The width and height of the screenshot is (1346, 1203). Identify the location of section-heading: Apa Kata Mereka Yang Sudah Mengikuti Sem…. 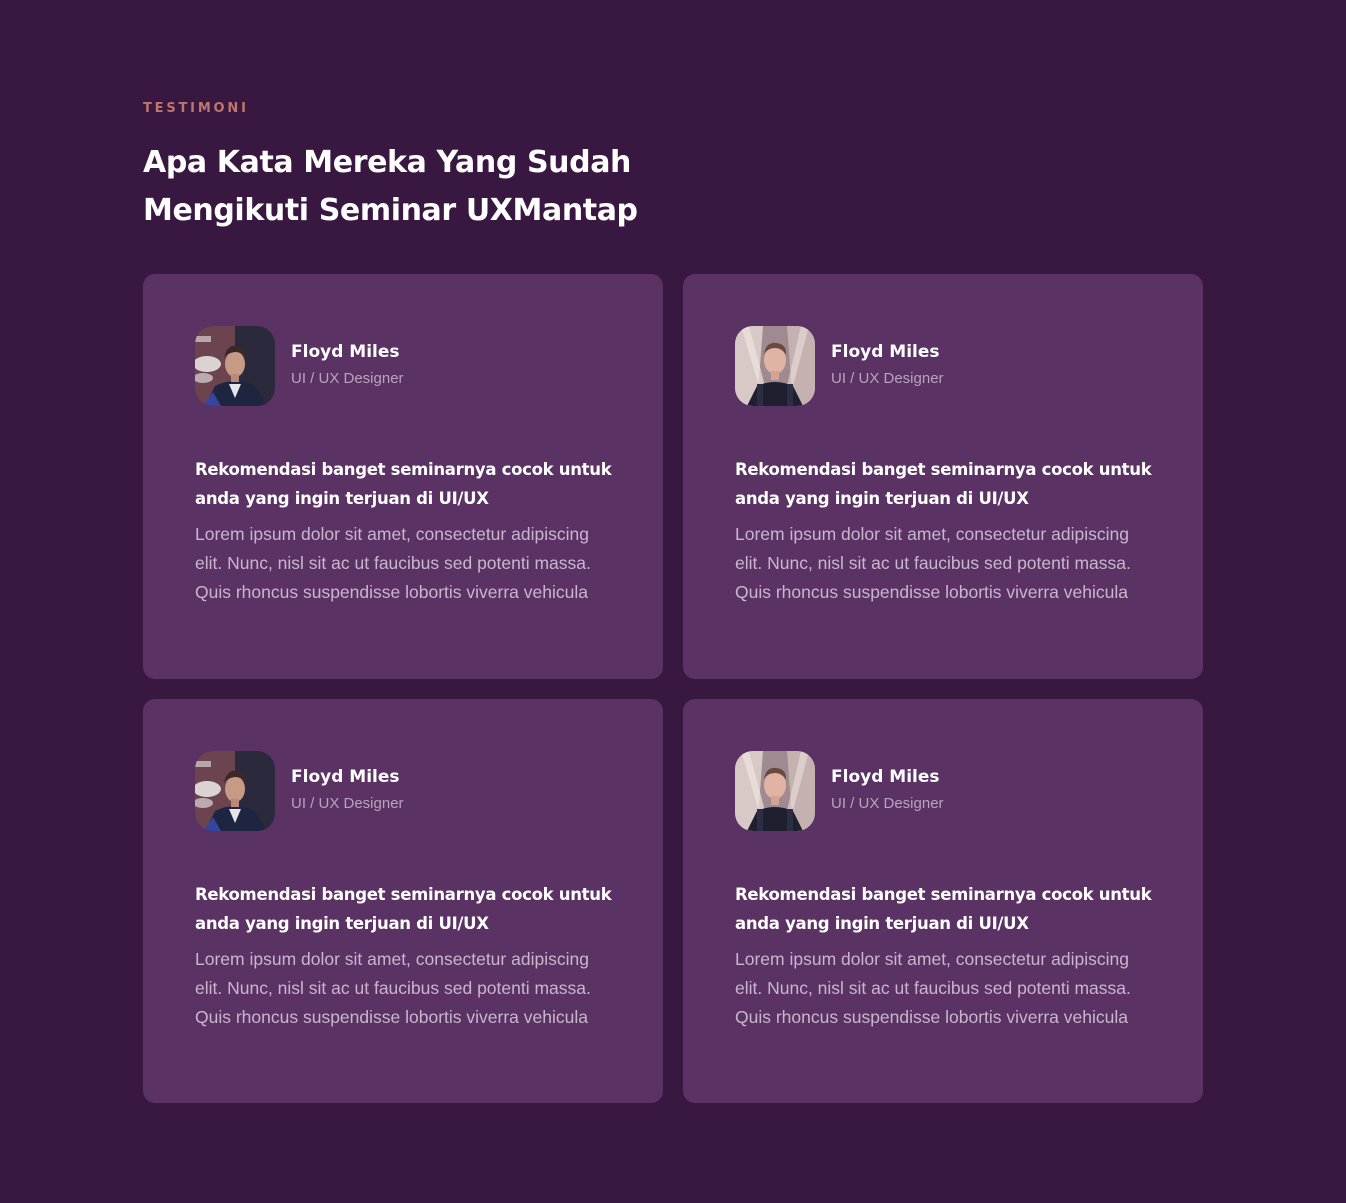
(390, 186).